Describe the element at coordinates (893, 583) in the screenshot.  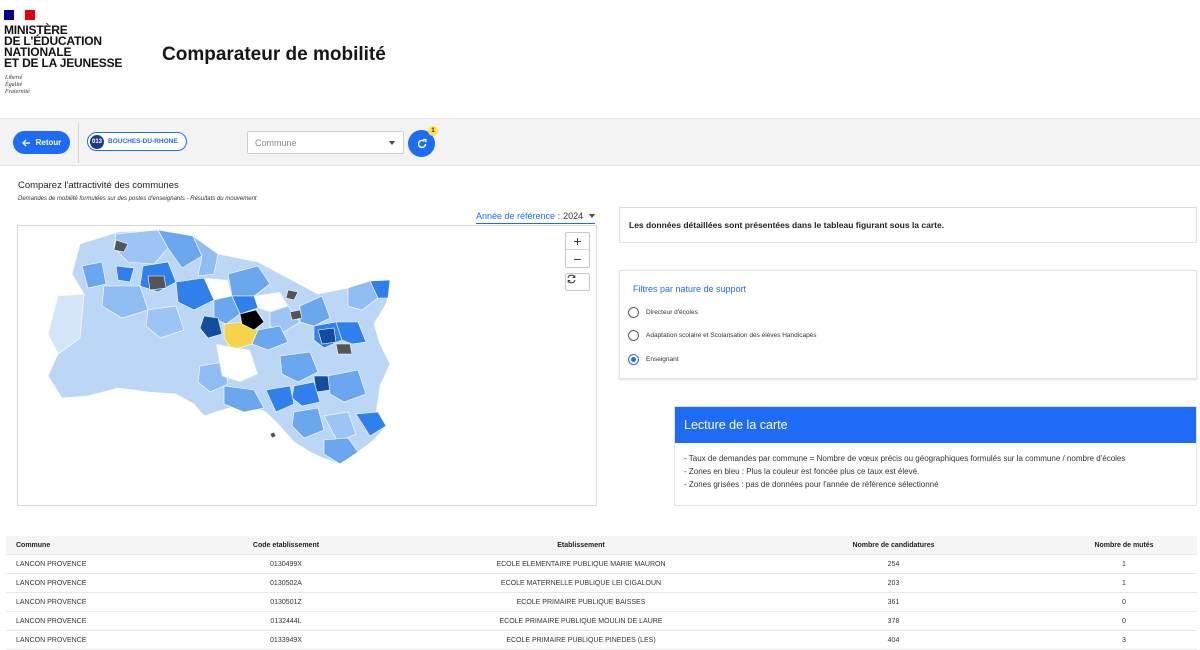
I see `cell-candidatures: 203` at that location.